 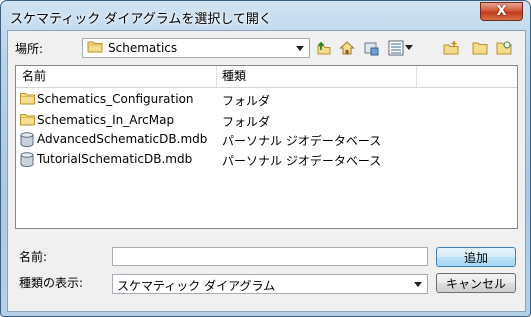 I want to click on item-name: AdvancedSchematicDB.mdb, so click(x=122, y=139).